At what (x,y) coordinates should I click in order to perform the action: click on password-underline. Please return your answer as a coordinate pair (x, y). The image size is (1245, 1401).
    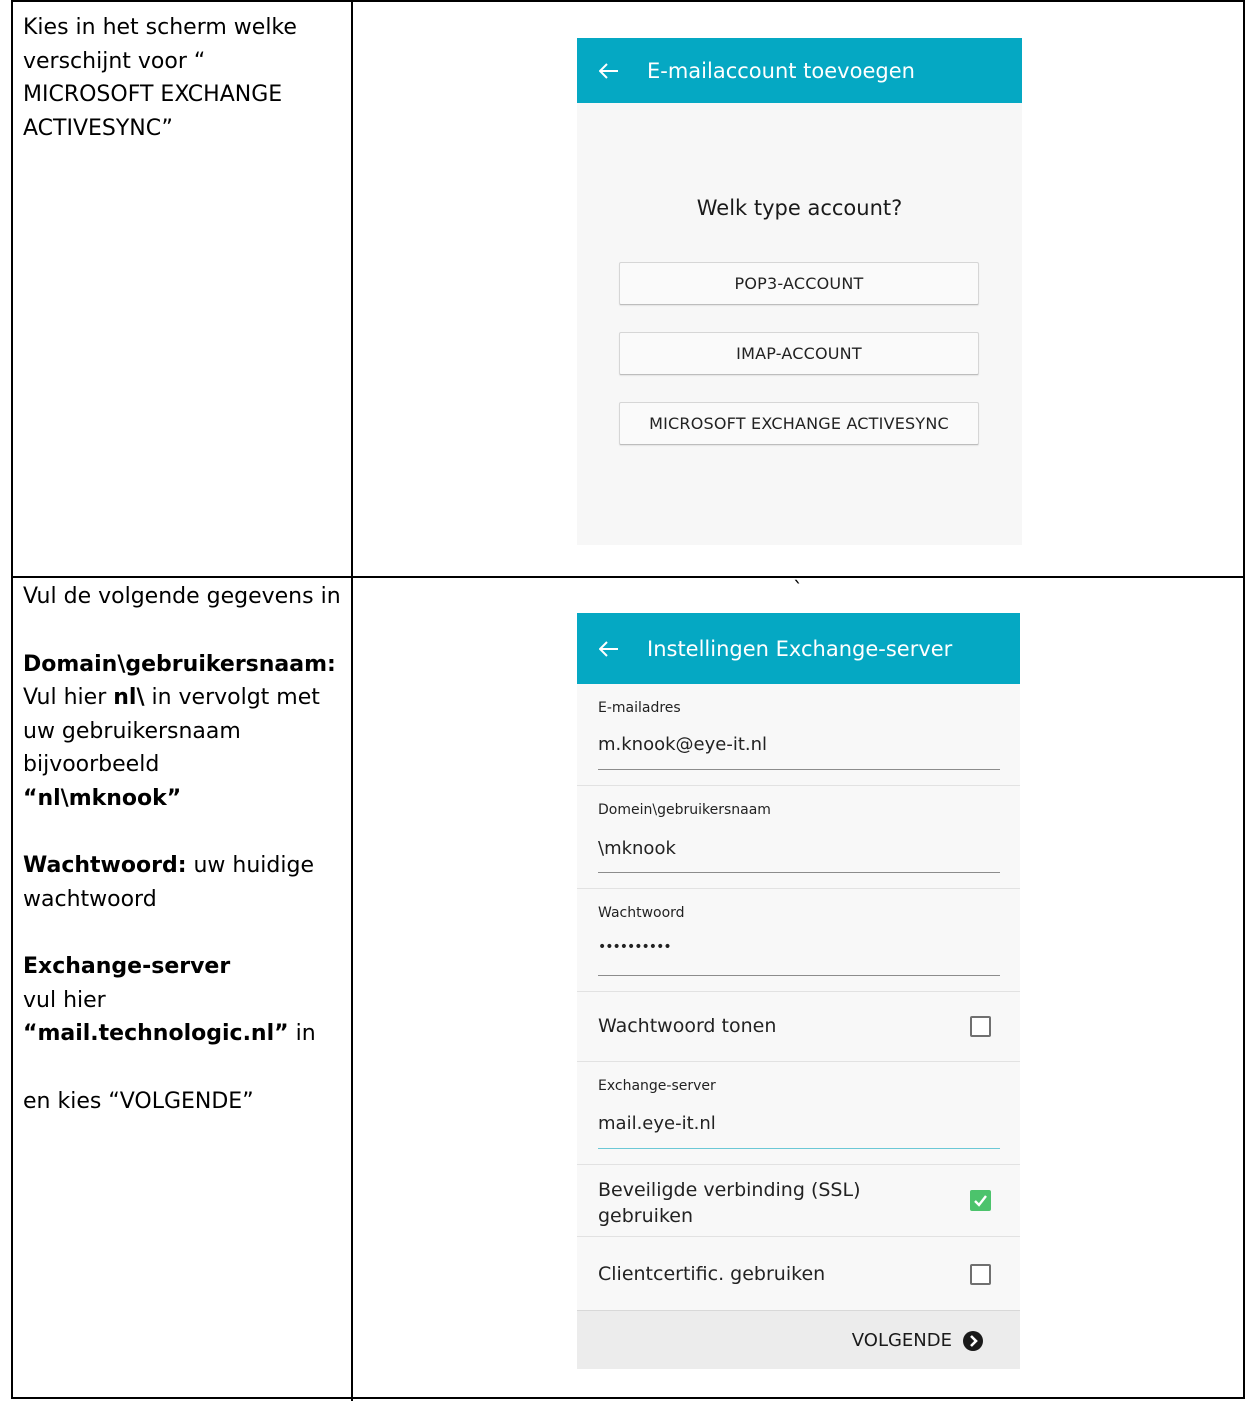
    Looking at the image, I should click on (799, 975).